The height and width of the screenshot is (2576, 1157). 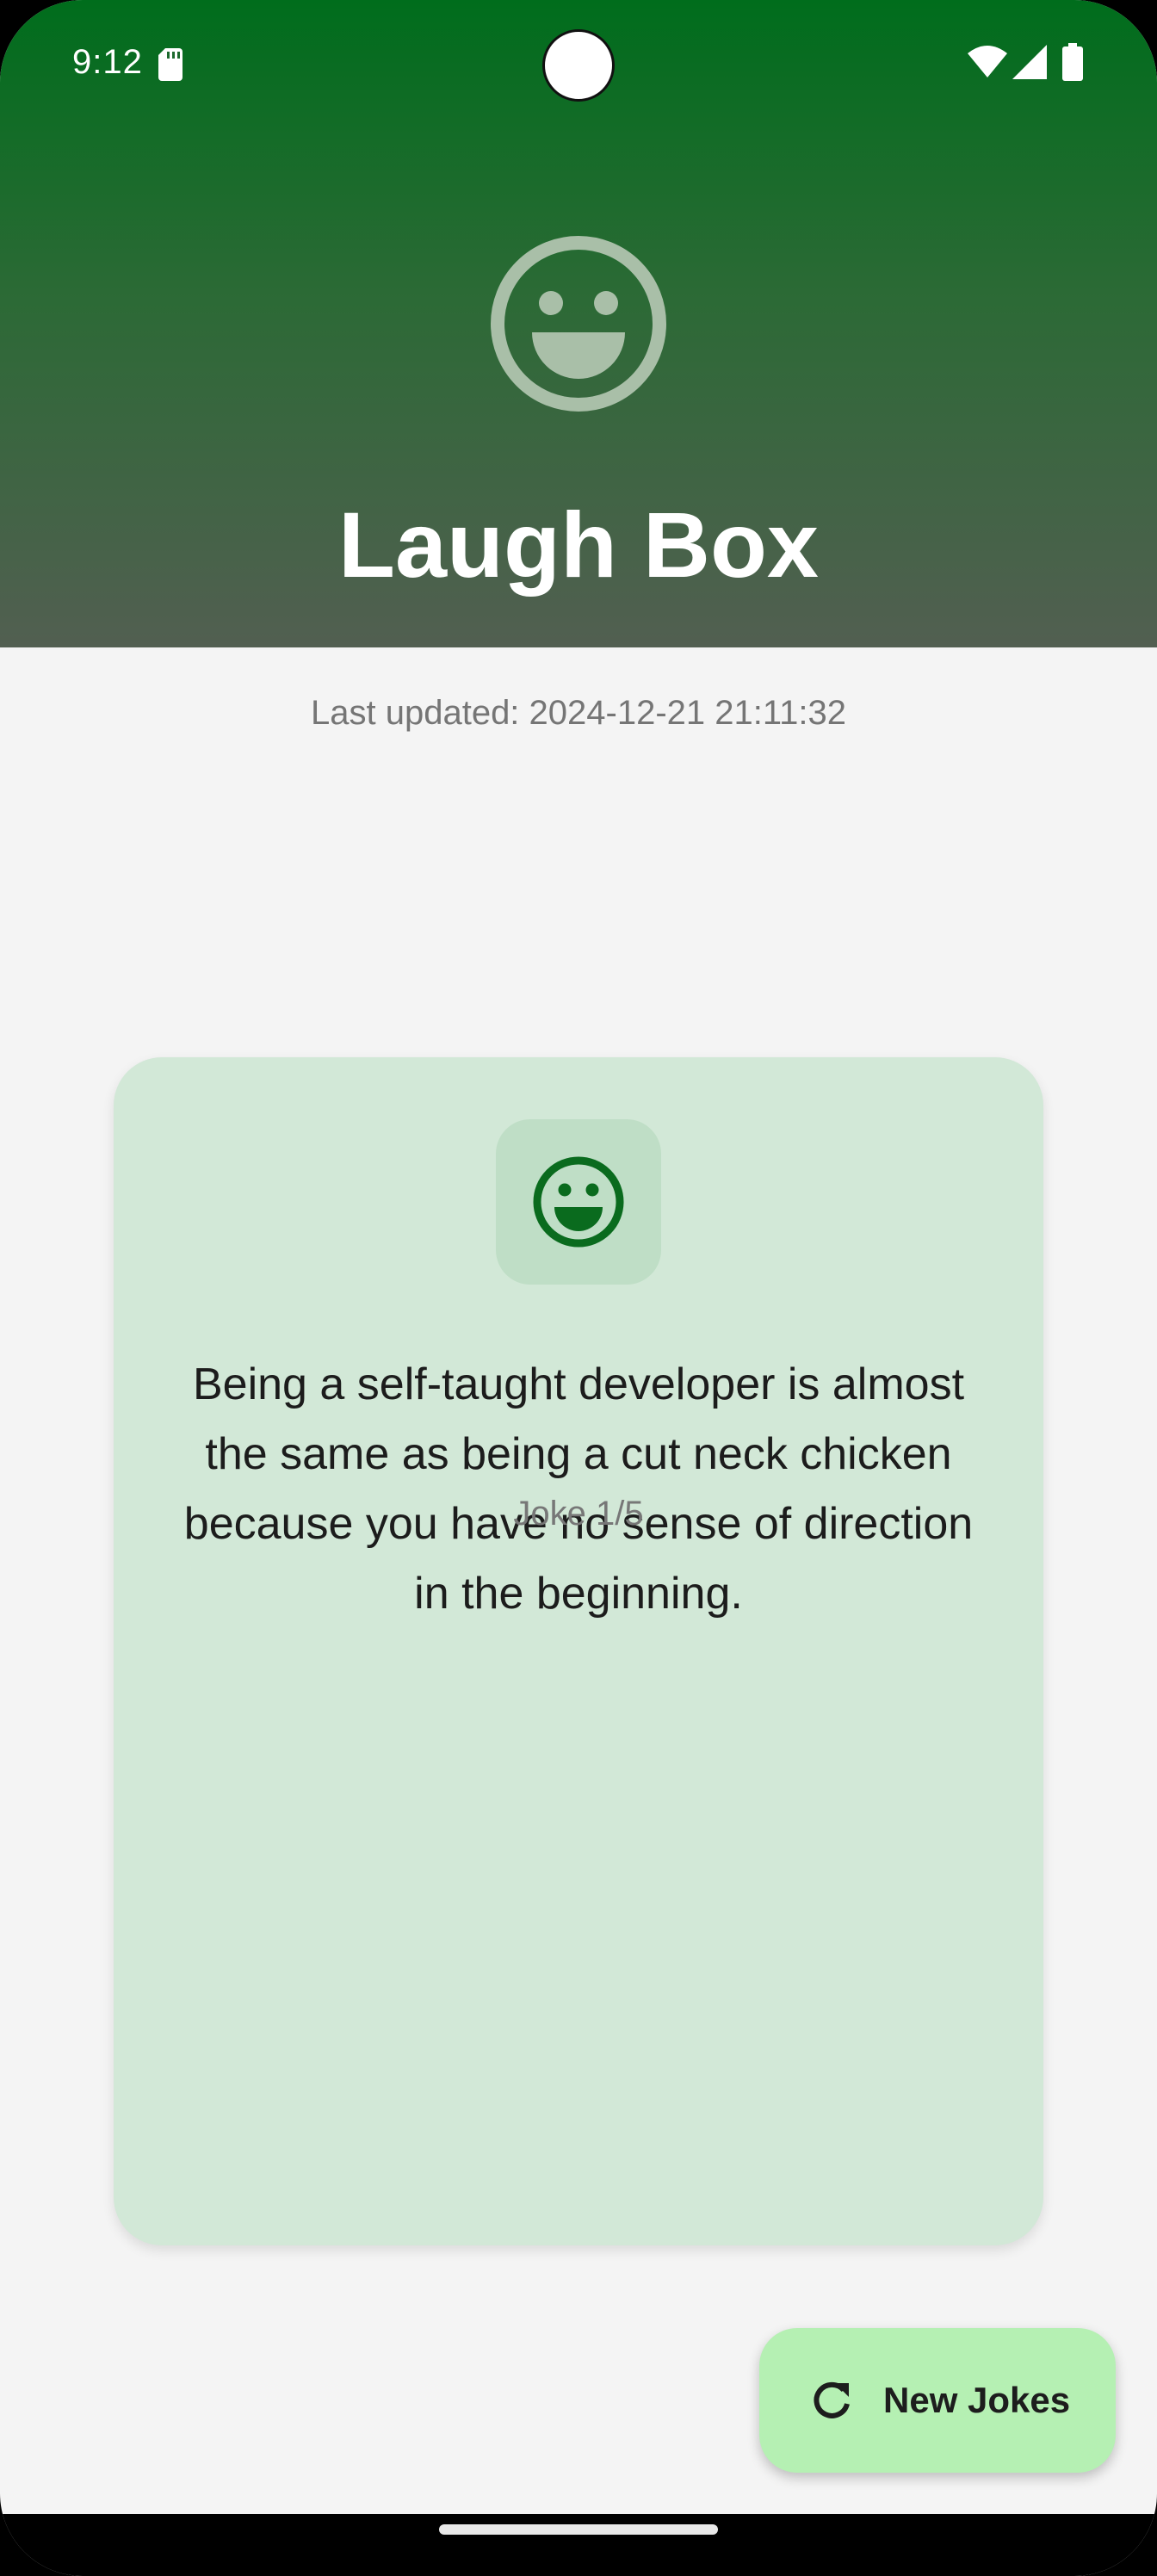 I want to click on joke-icon-container, so click(x=579, y=1202).